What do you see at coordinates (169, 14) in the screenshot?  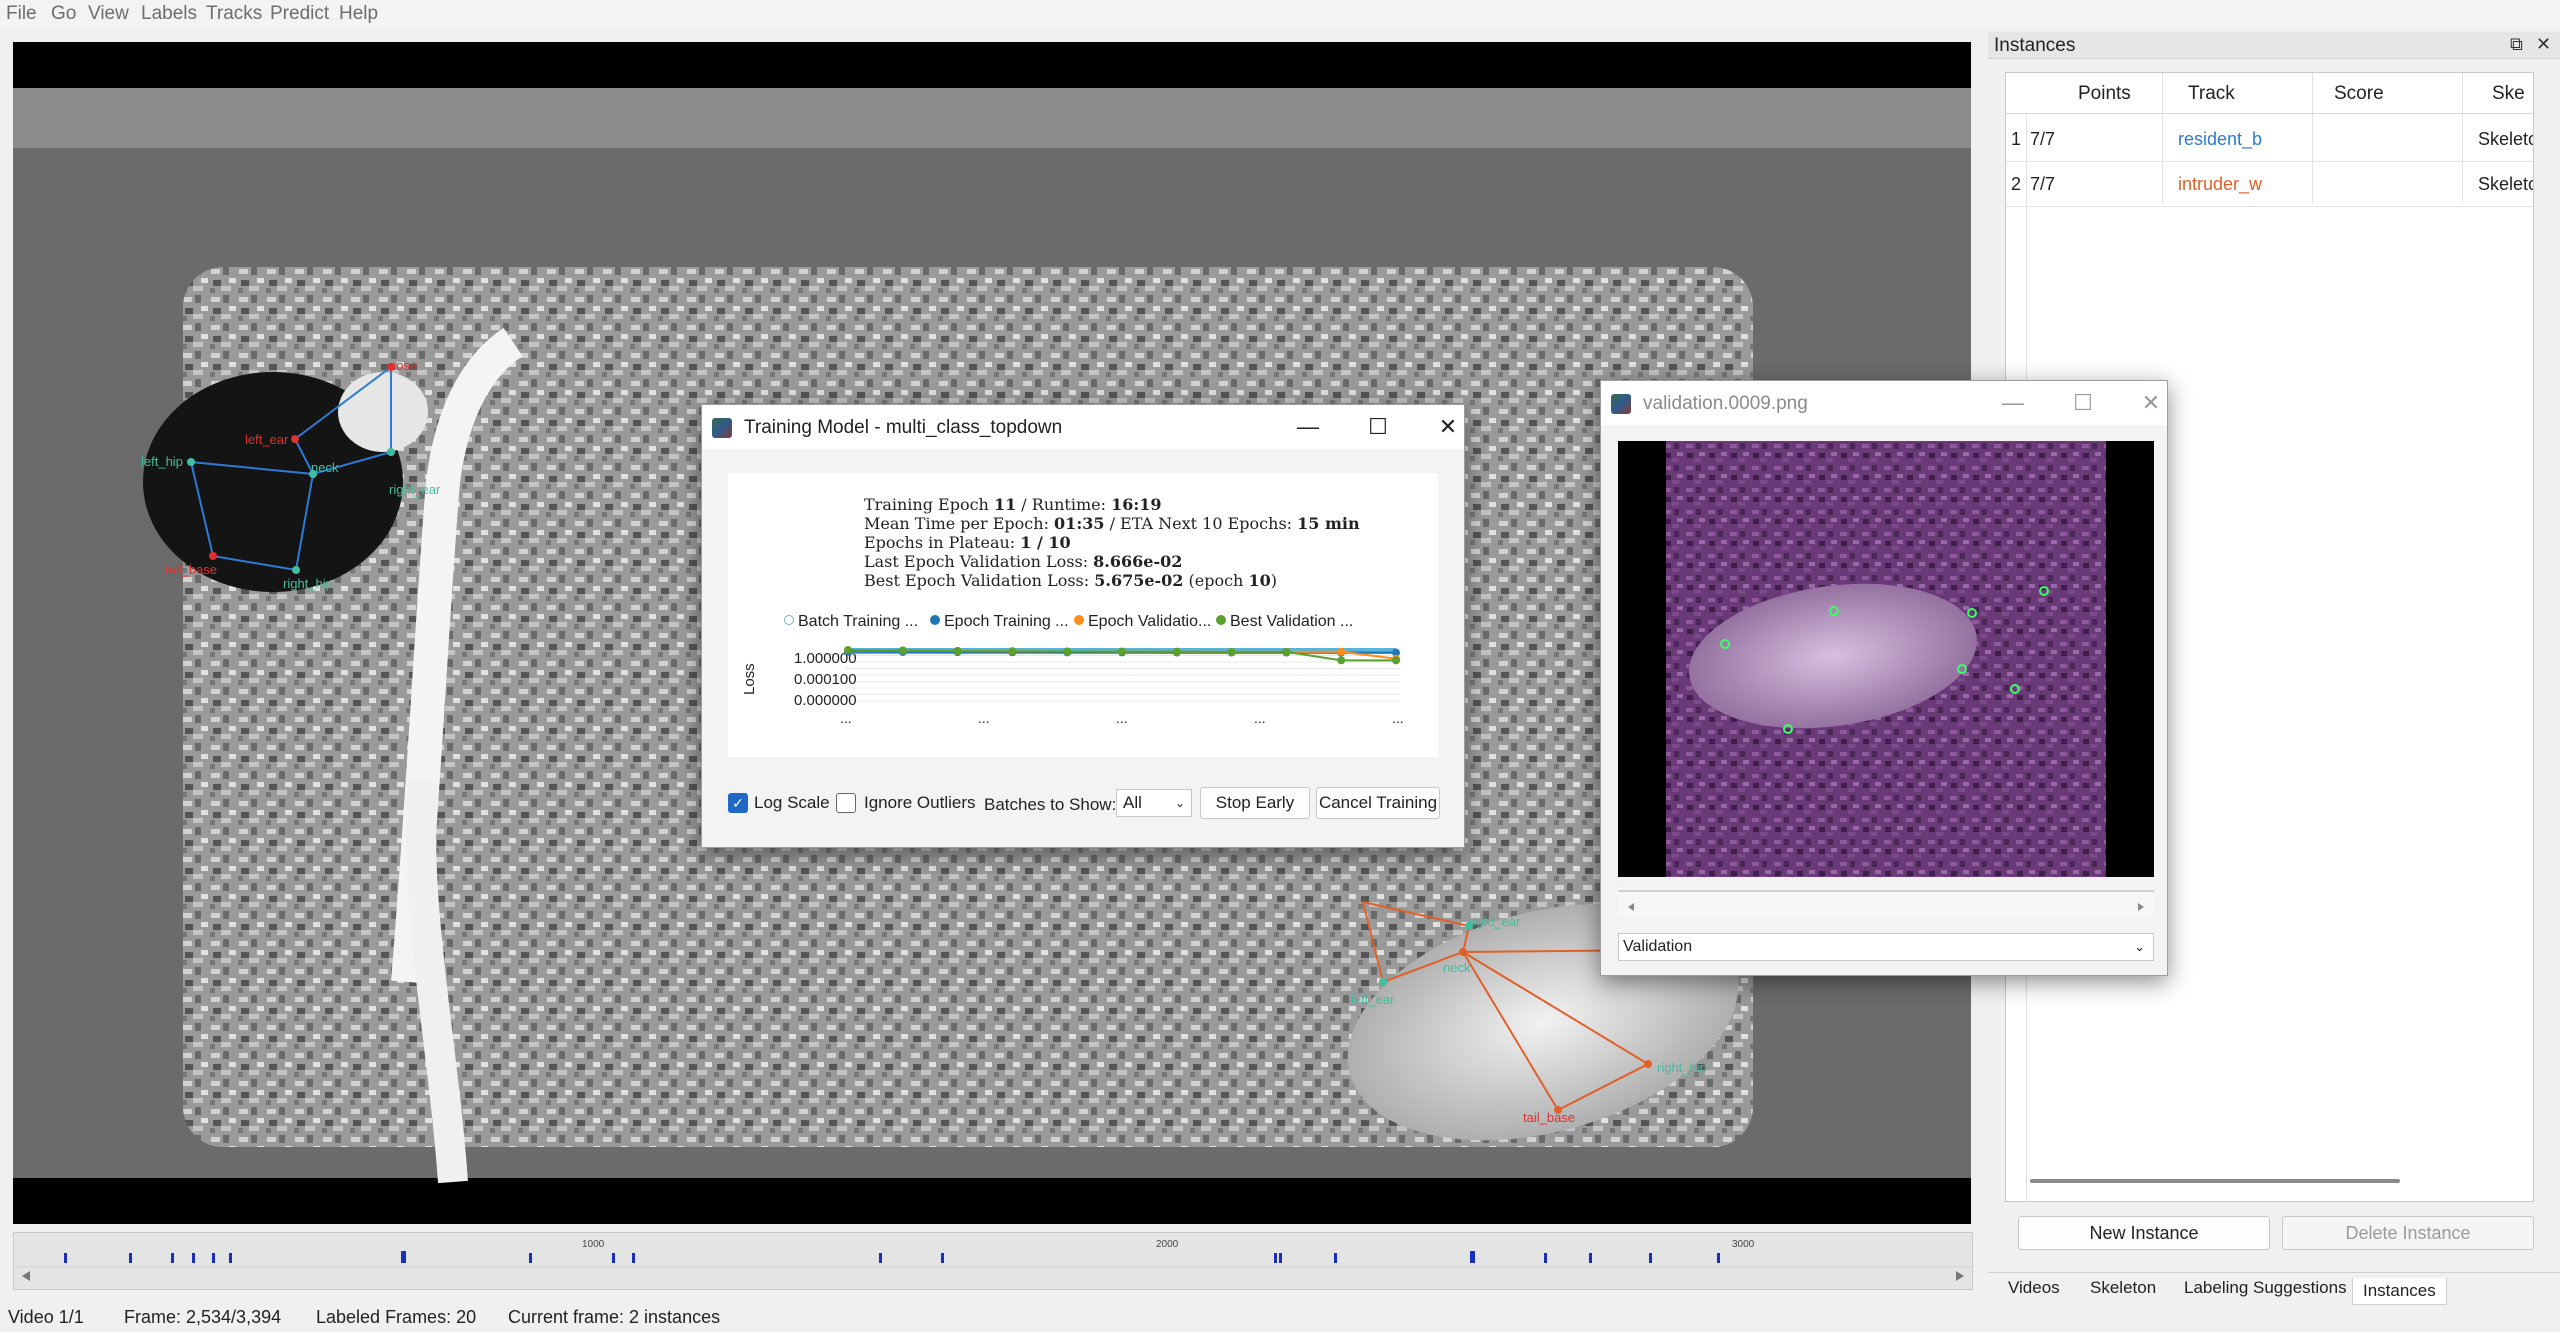 I see `menu-labels: Labels` at bounding box center [169, 14].